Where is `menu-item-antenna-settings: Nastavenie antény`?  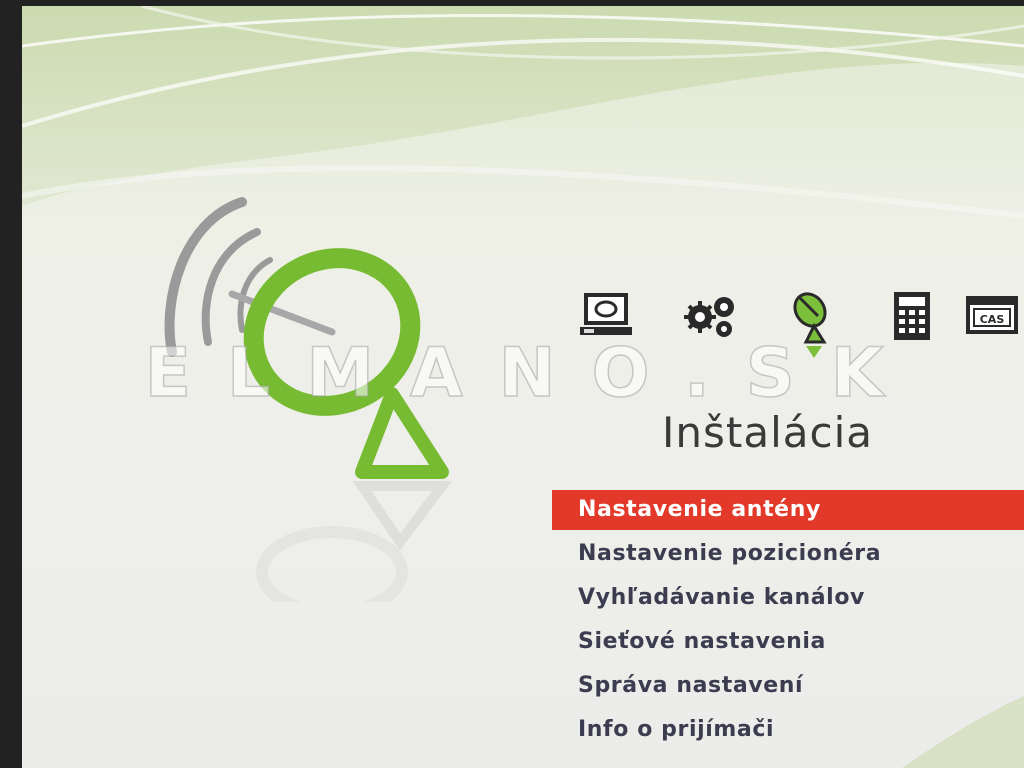 menu-item-antenna-settings: Nastavenie antény is located at coordinates (788, 510).